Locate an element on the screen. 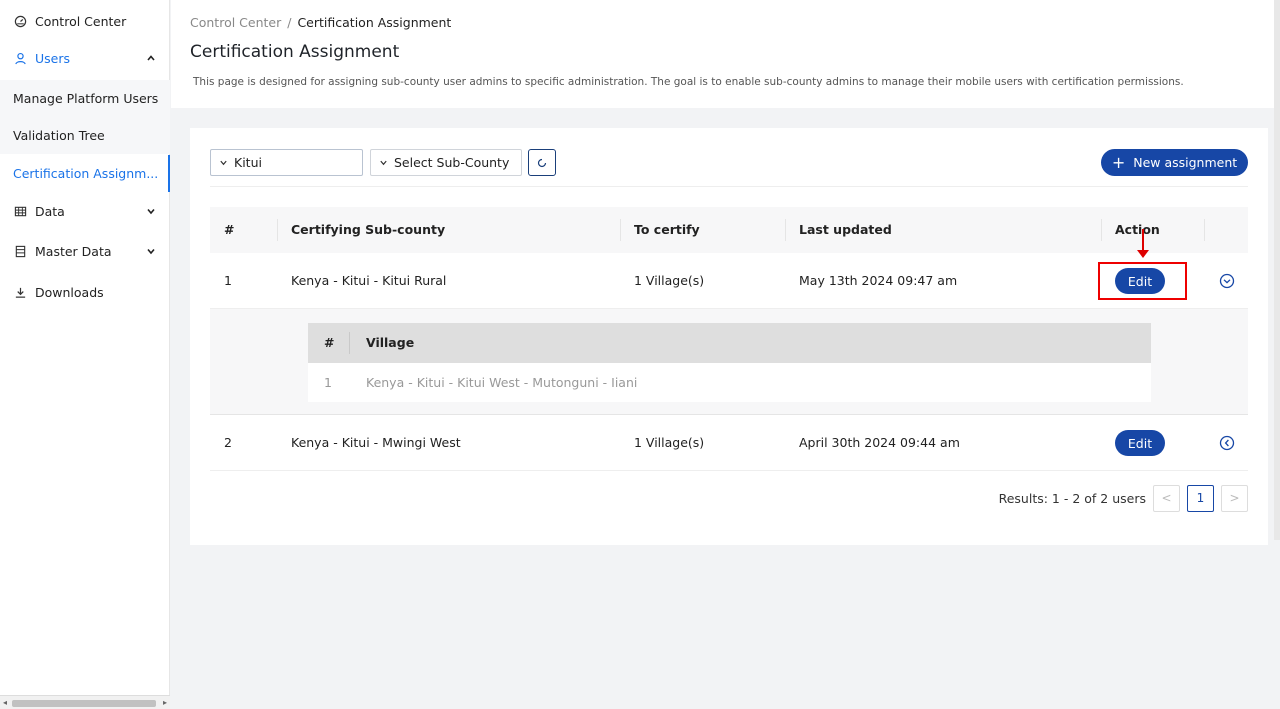 This screenshot has height=709, width=1280. page-title: Certification Assignment is located at coordinates (295, 52).